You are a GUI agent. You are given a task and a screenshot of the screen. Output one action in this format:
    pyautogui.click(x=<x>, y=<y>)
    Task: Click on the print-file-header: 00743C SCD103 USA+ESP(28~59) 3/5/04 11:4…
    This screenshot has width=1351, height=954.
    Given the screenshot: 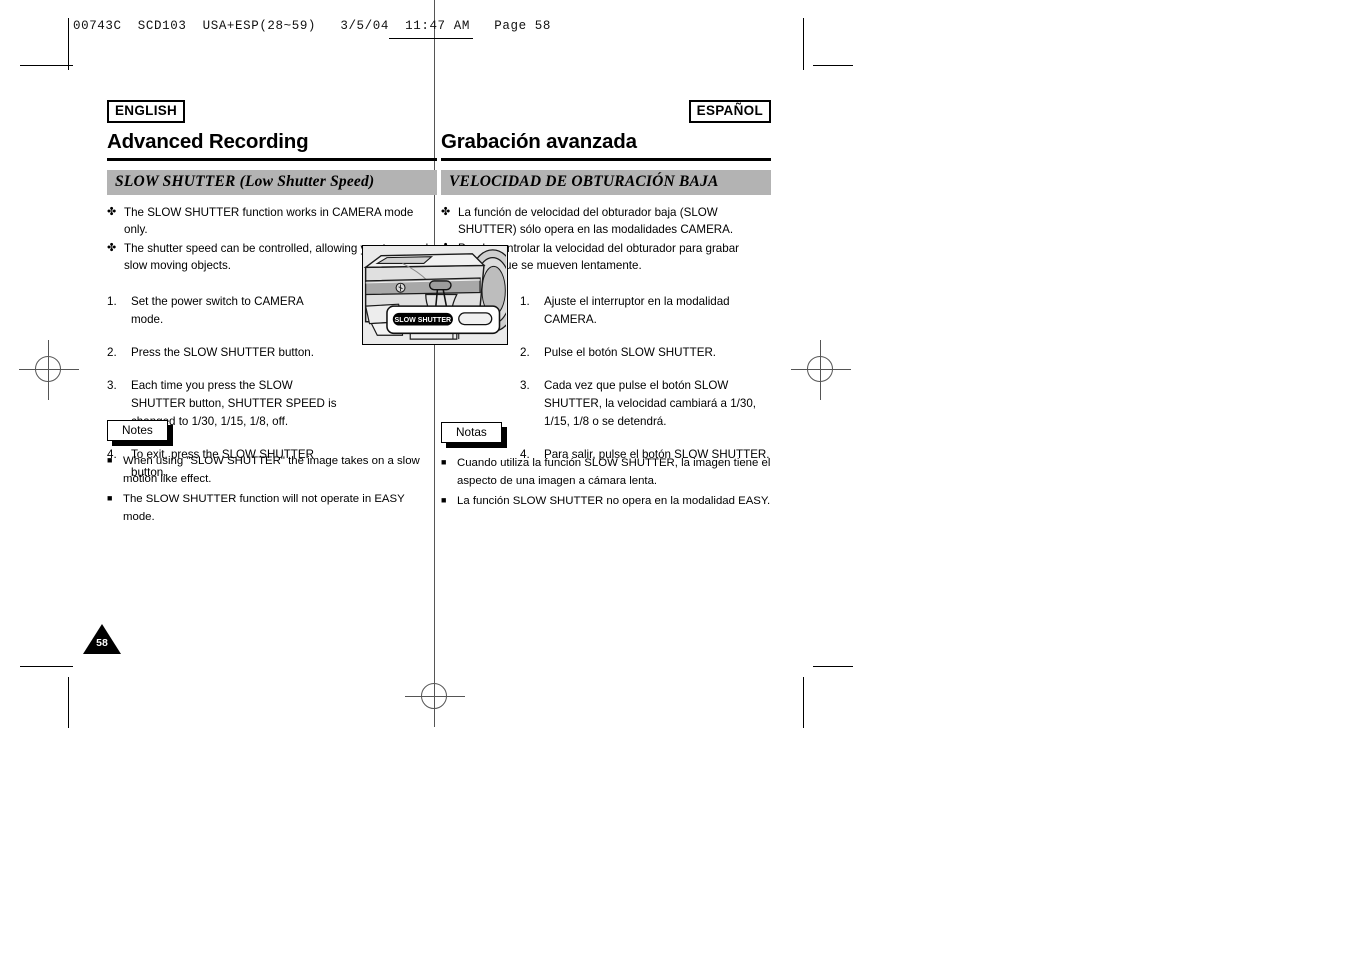 What is the action you would take?
    pyautogui.click(x=312, y=26)
    